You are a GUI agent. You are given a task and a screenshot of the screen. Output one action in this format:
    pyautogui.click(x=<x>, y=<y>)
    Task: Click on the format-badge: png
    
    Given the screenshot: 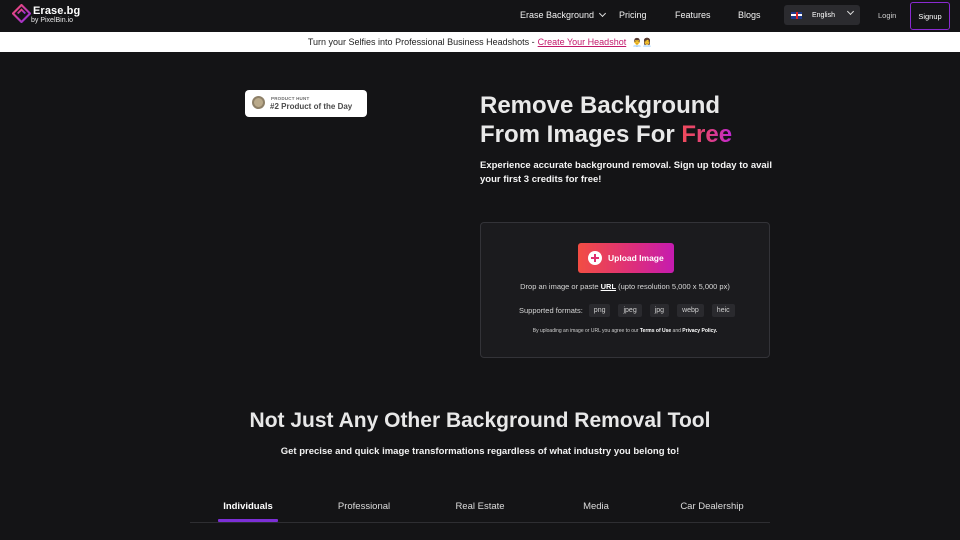 What is the action you would take?
    pyautogui.click(x=599, y=310)
    